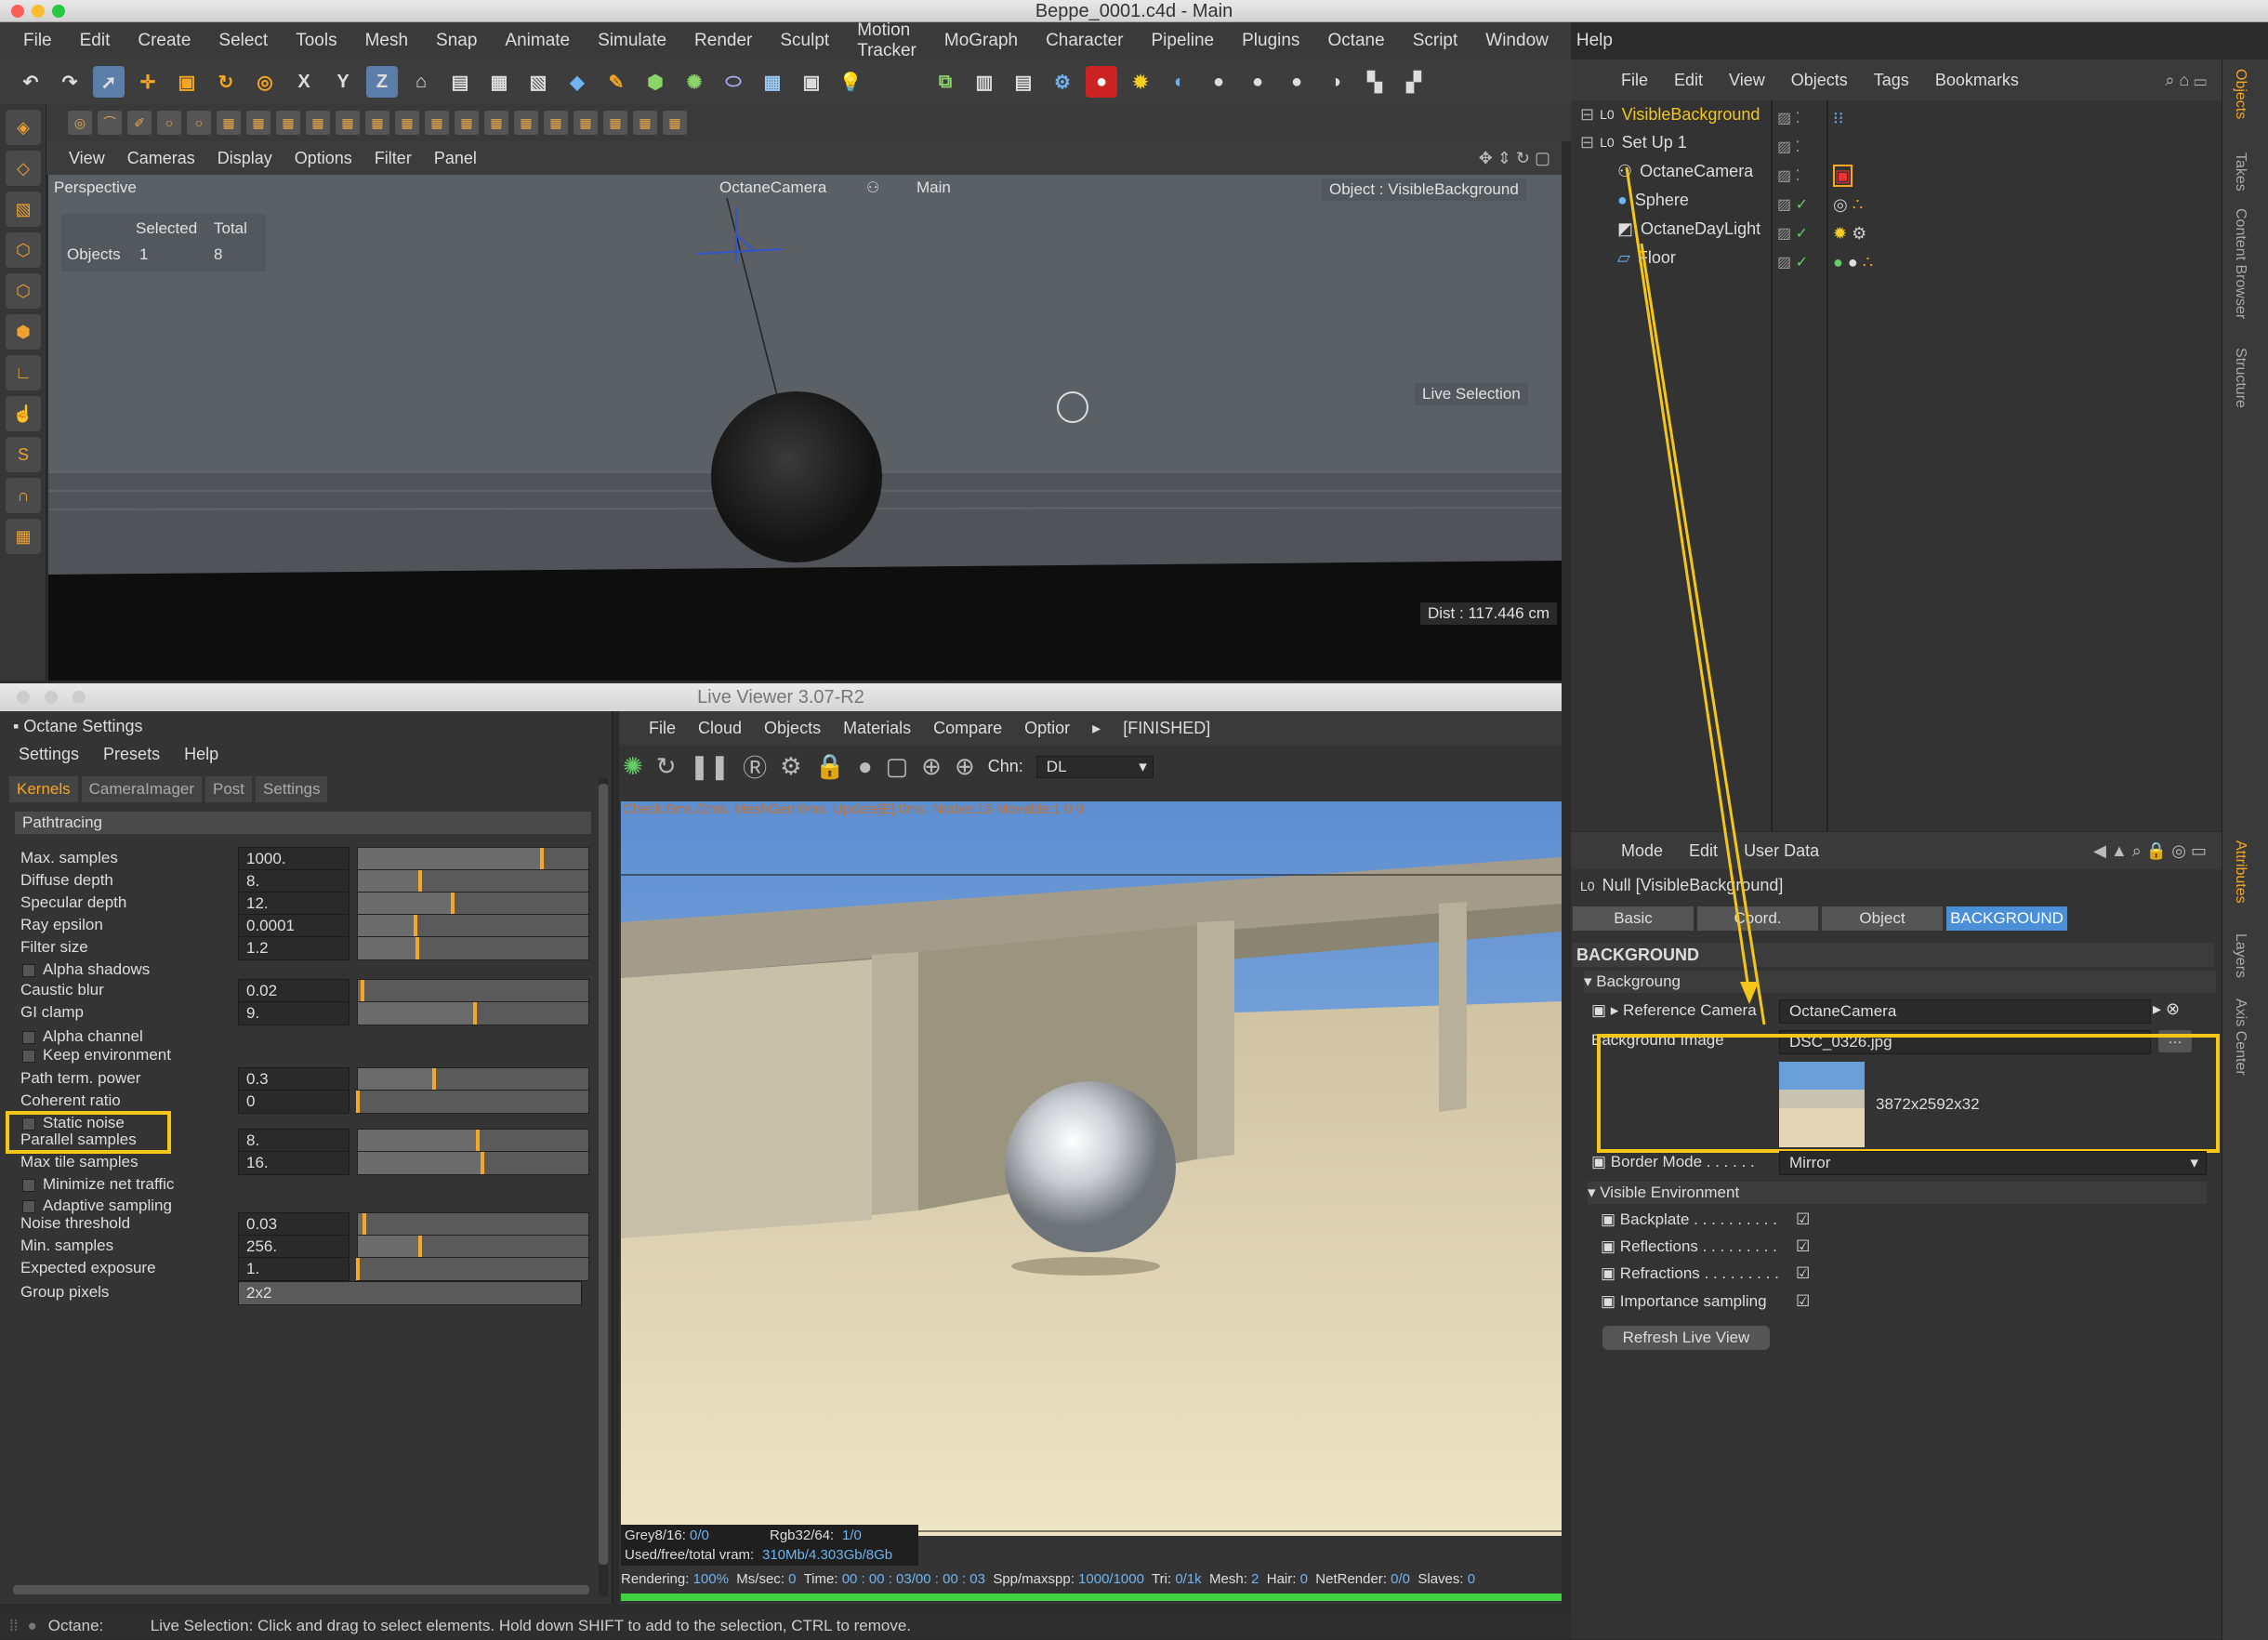  What do you see at coordinates (2240, 1037) in the screenshot?
I see `side-tab-axis-center: Axis Center` at bounding box center [2240, 1037].